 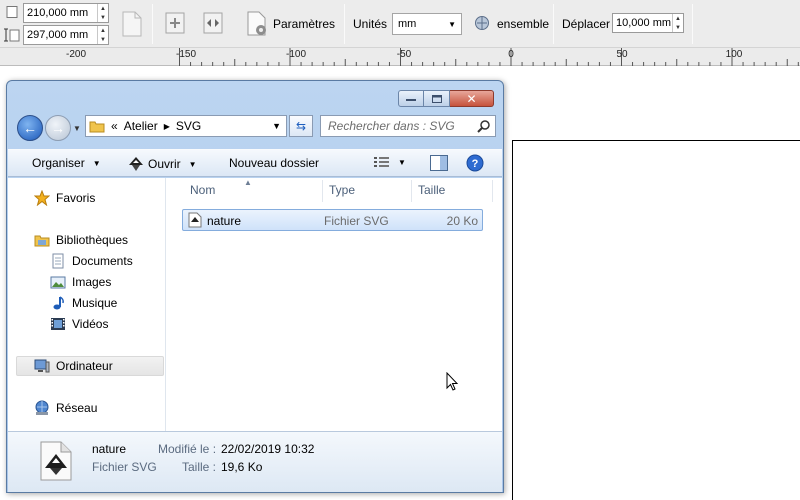 What do you see at coordinates (77, 128) in the screenshot?
I see `history-dropdown-icon: ▼` at bounding box center [77, 128].